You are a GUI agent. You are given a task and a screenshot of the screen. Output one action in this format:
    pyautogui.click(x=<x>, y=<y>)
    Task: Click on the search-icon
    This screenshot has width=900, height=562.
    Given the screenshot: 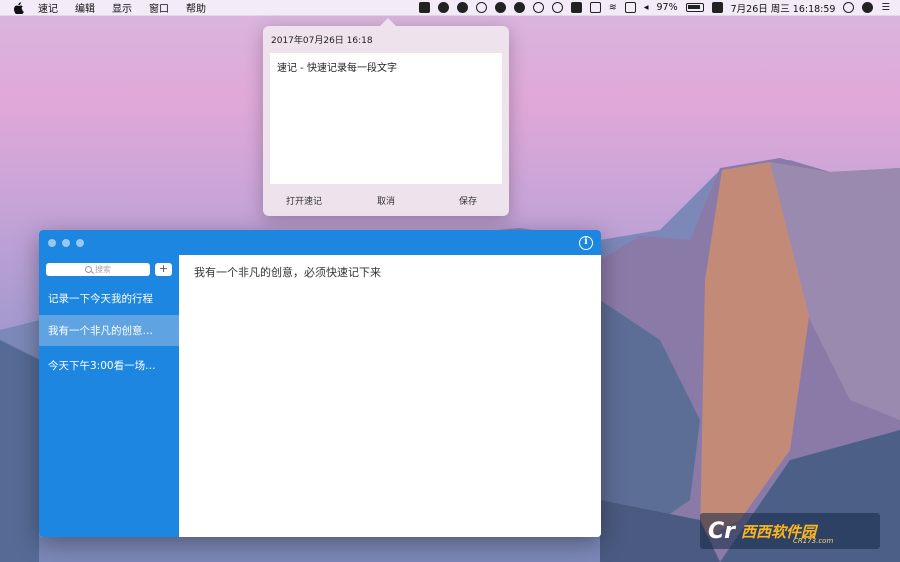 What is the action you would take?
    pyautogui.click(x=88, y=269)
    